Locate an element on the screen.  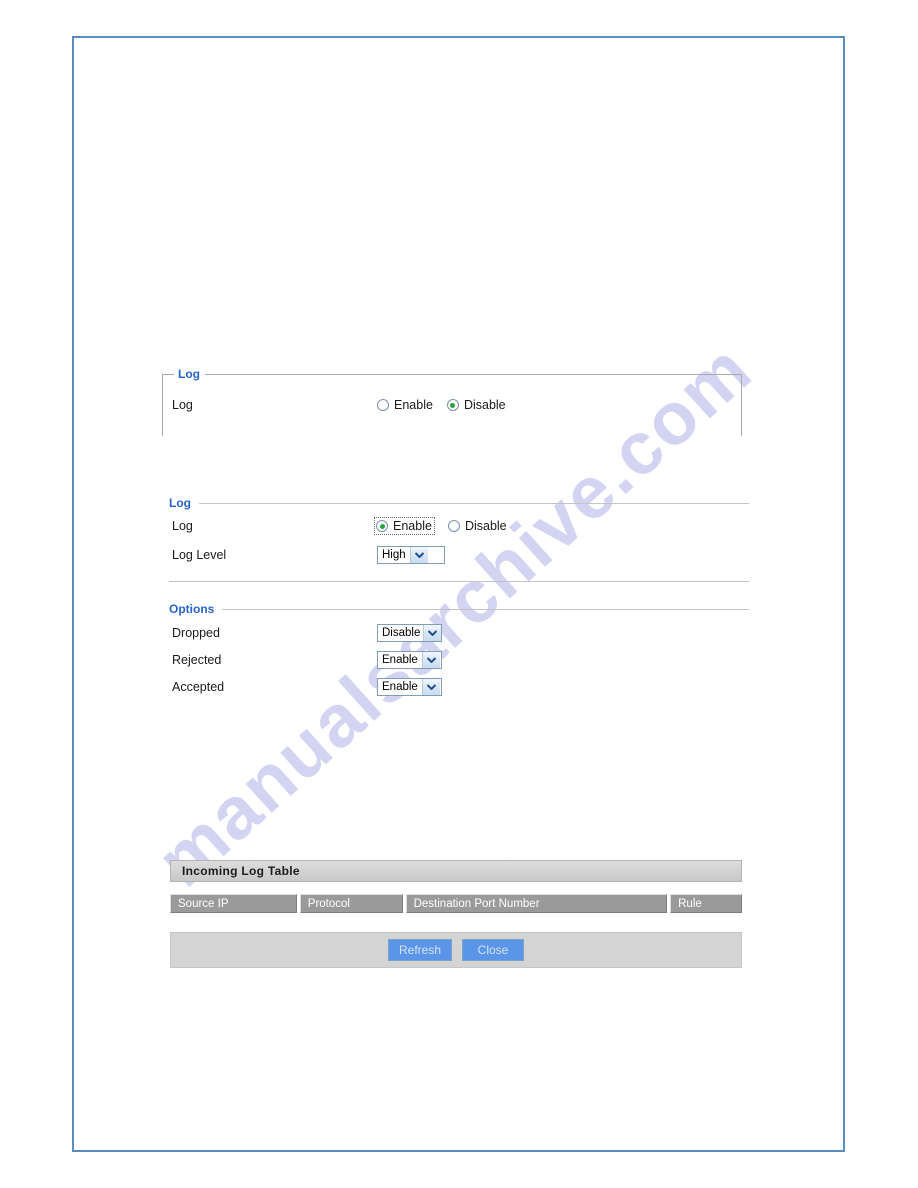
log-detail-heading: Log is located at coordinates (459, 503).